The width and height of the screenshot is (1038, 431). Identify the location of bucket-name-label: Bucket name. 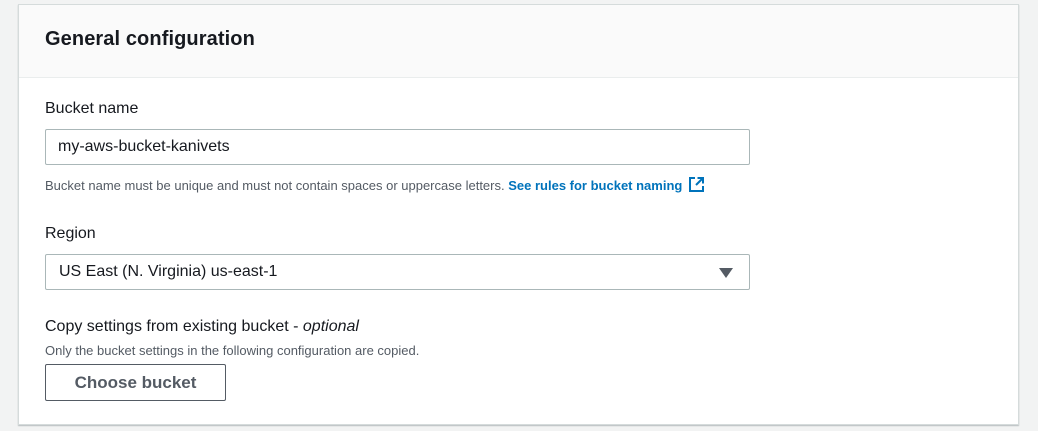
(92, 108).